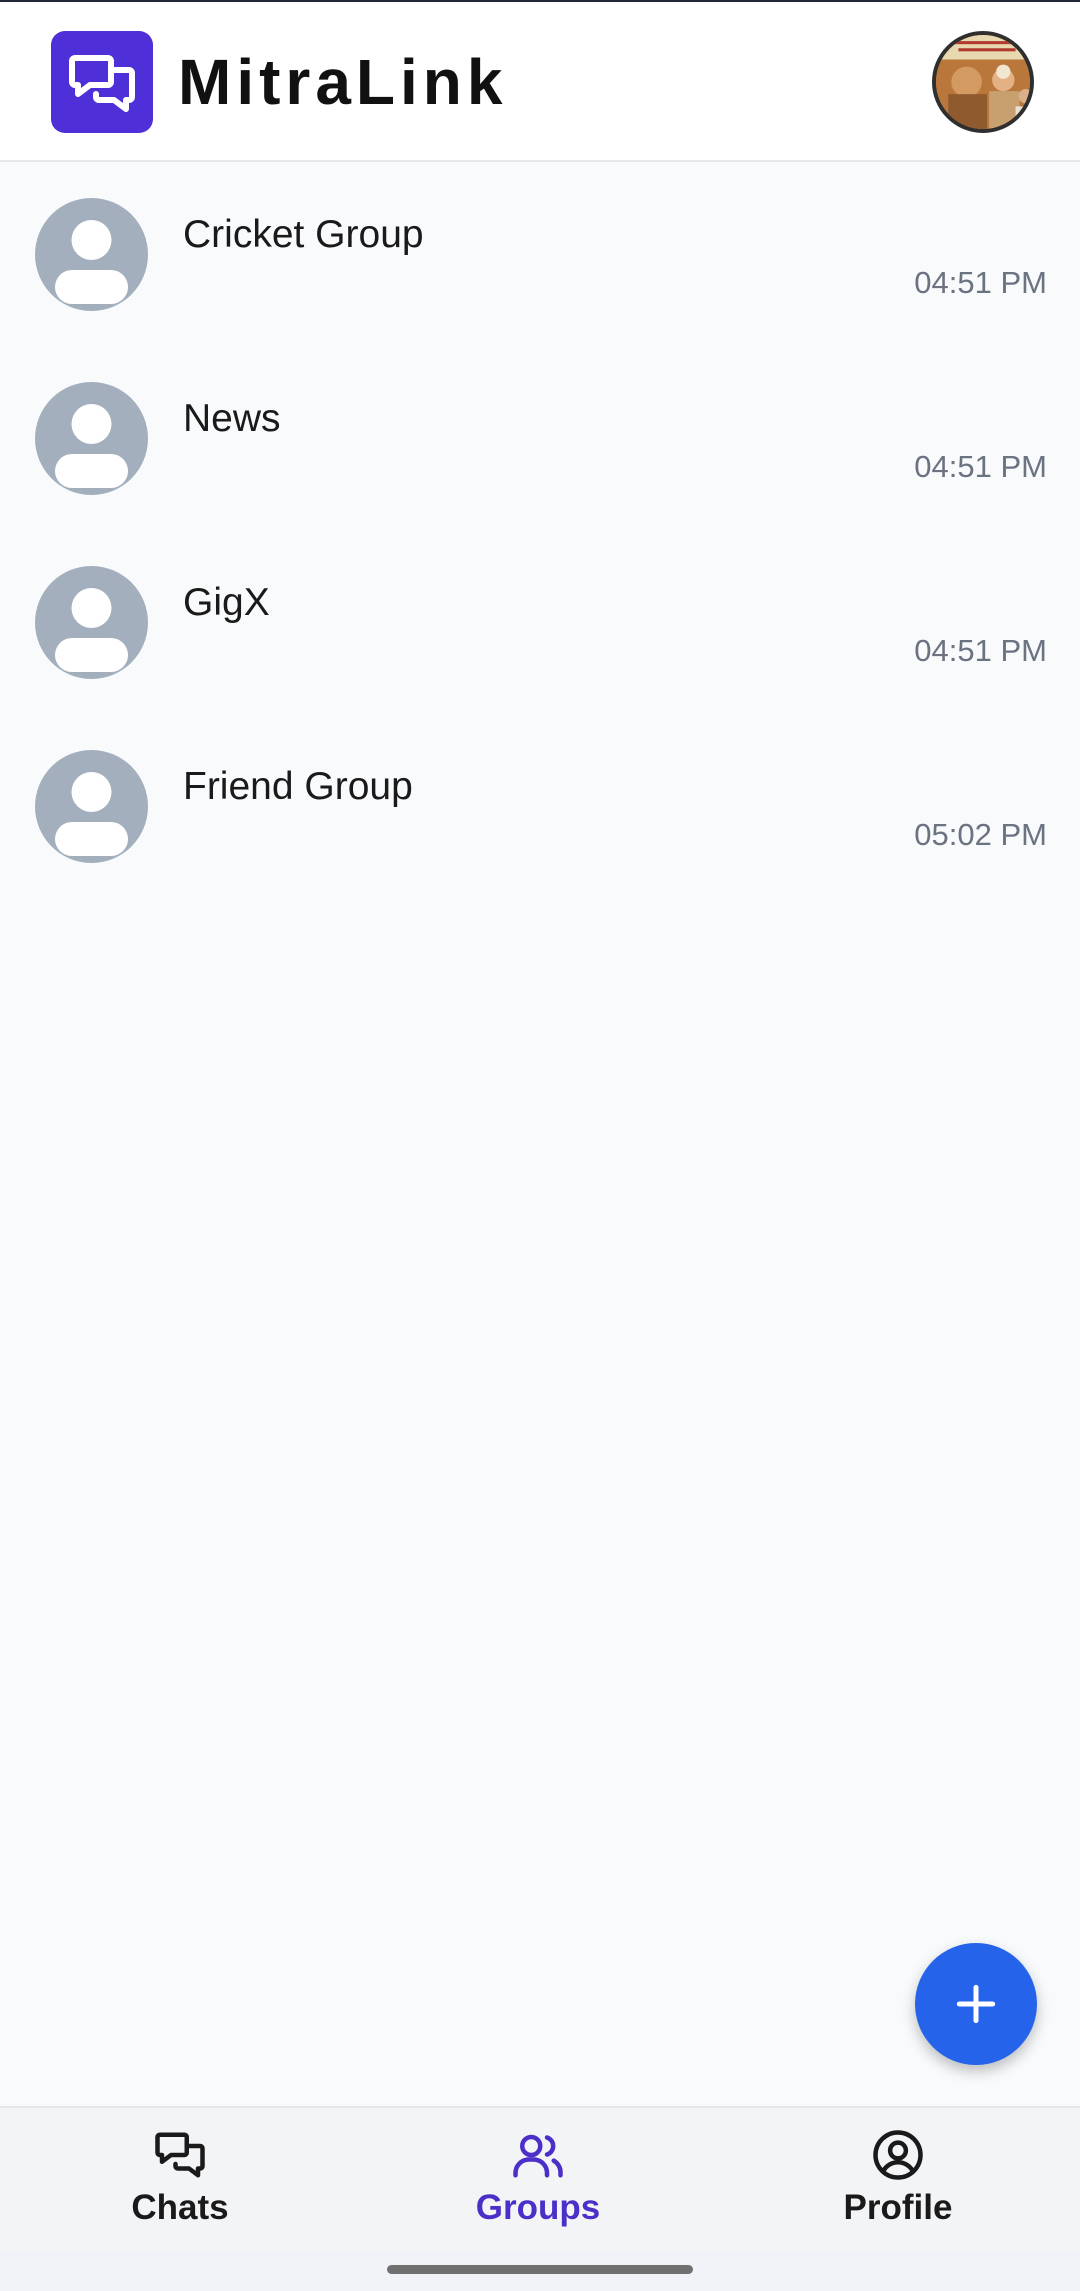  I want to click on home-gesture-bar, so click(540, 2269).